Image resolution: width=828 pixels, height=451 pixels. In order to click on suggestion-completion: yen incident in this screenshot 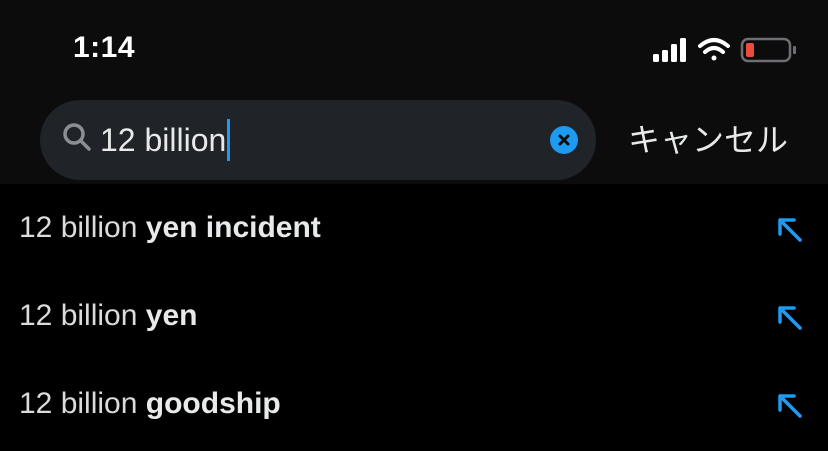, I will do `click(233, 227)`.